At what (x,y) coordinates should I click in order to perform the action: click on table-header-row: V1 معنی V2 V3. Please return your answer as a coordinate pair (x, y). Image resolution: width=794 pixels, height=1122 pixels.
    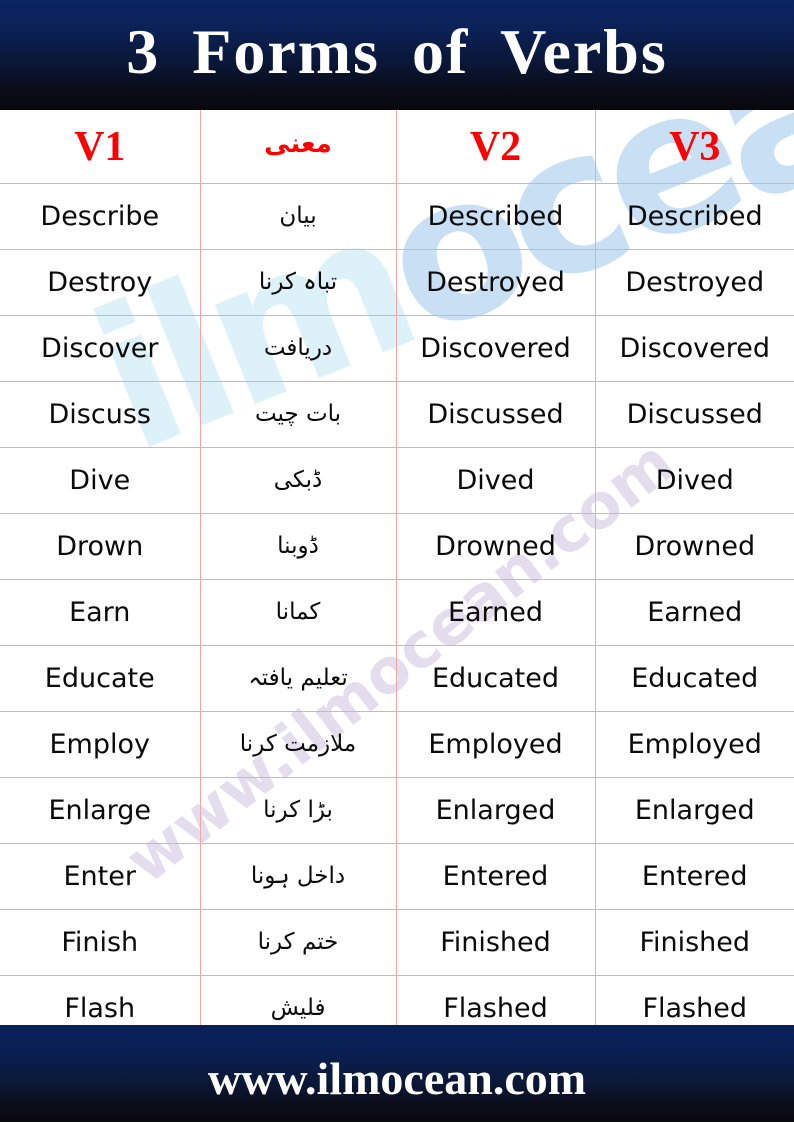
    Looking at the image, I should click on (397, 147).